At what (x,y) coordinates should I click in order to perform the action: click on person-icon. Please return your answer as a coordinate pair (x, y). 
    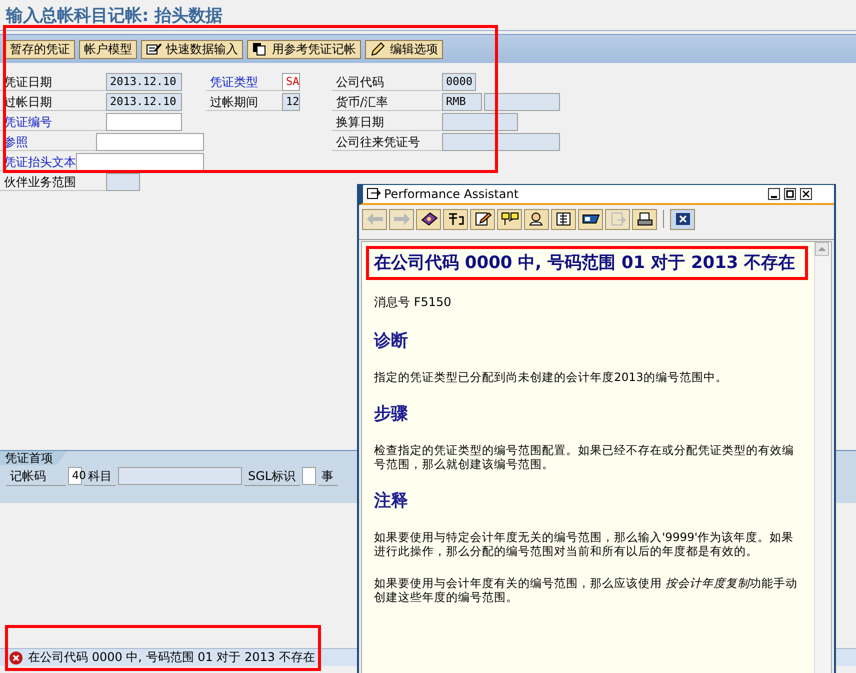
    Looking at the image, I should click on (537, 219).